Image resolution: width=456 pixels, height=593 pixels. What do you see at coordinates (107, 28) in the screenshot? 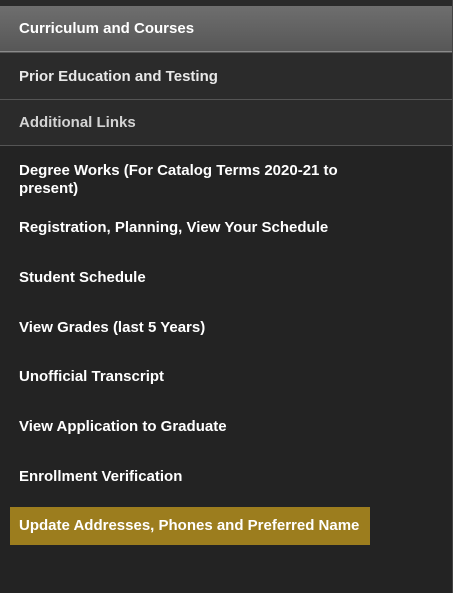
I see `section-curriculum-label: Curriculum and Courses` at bounding box center [107, 28].